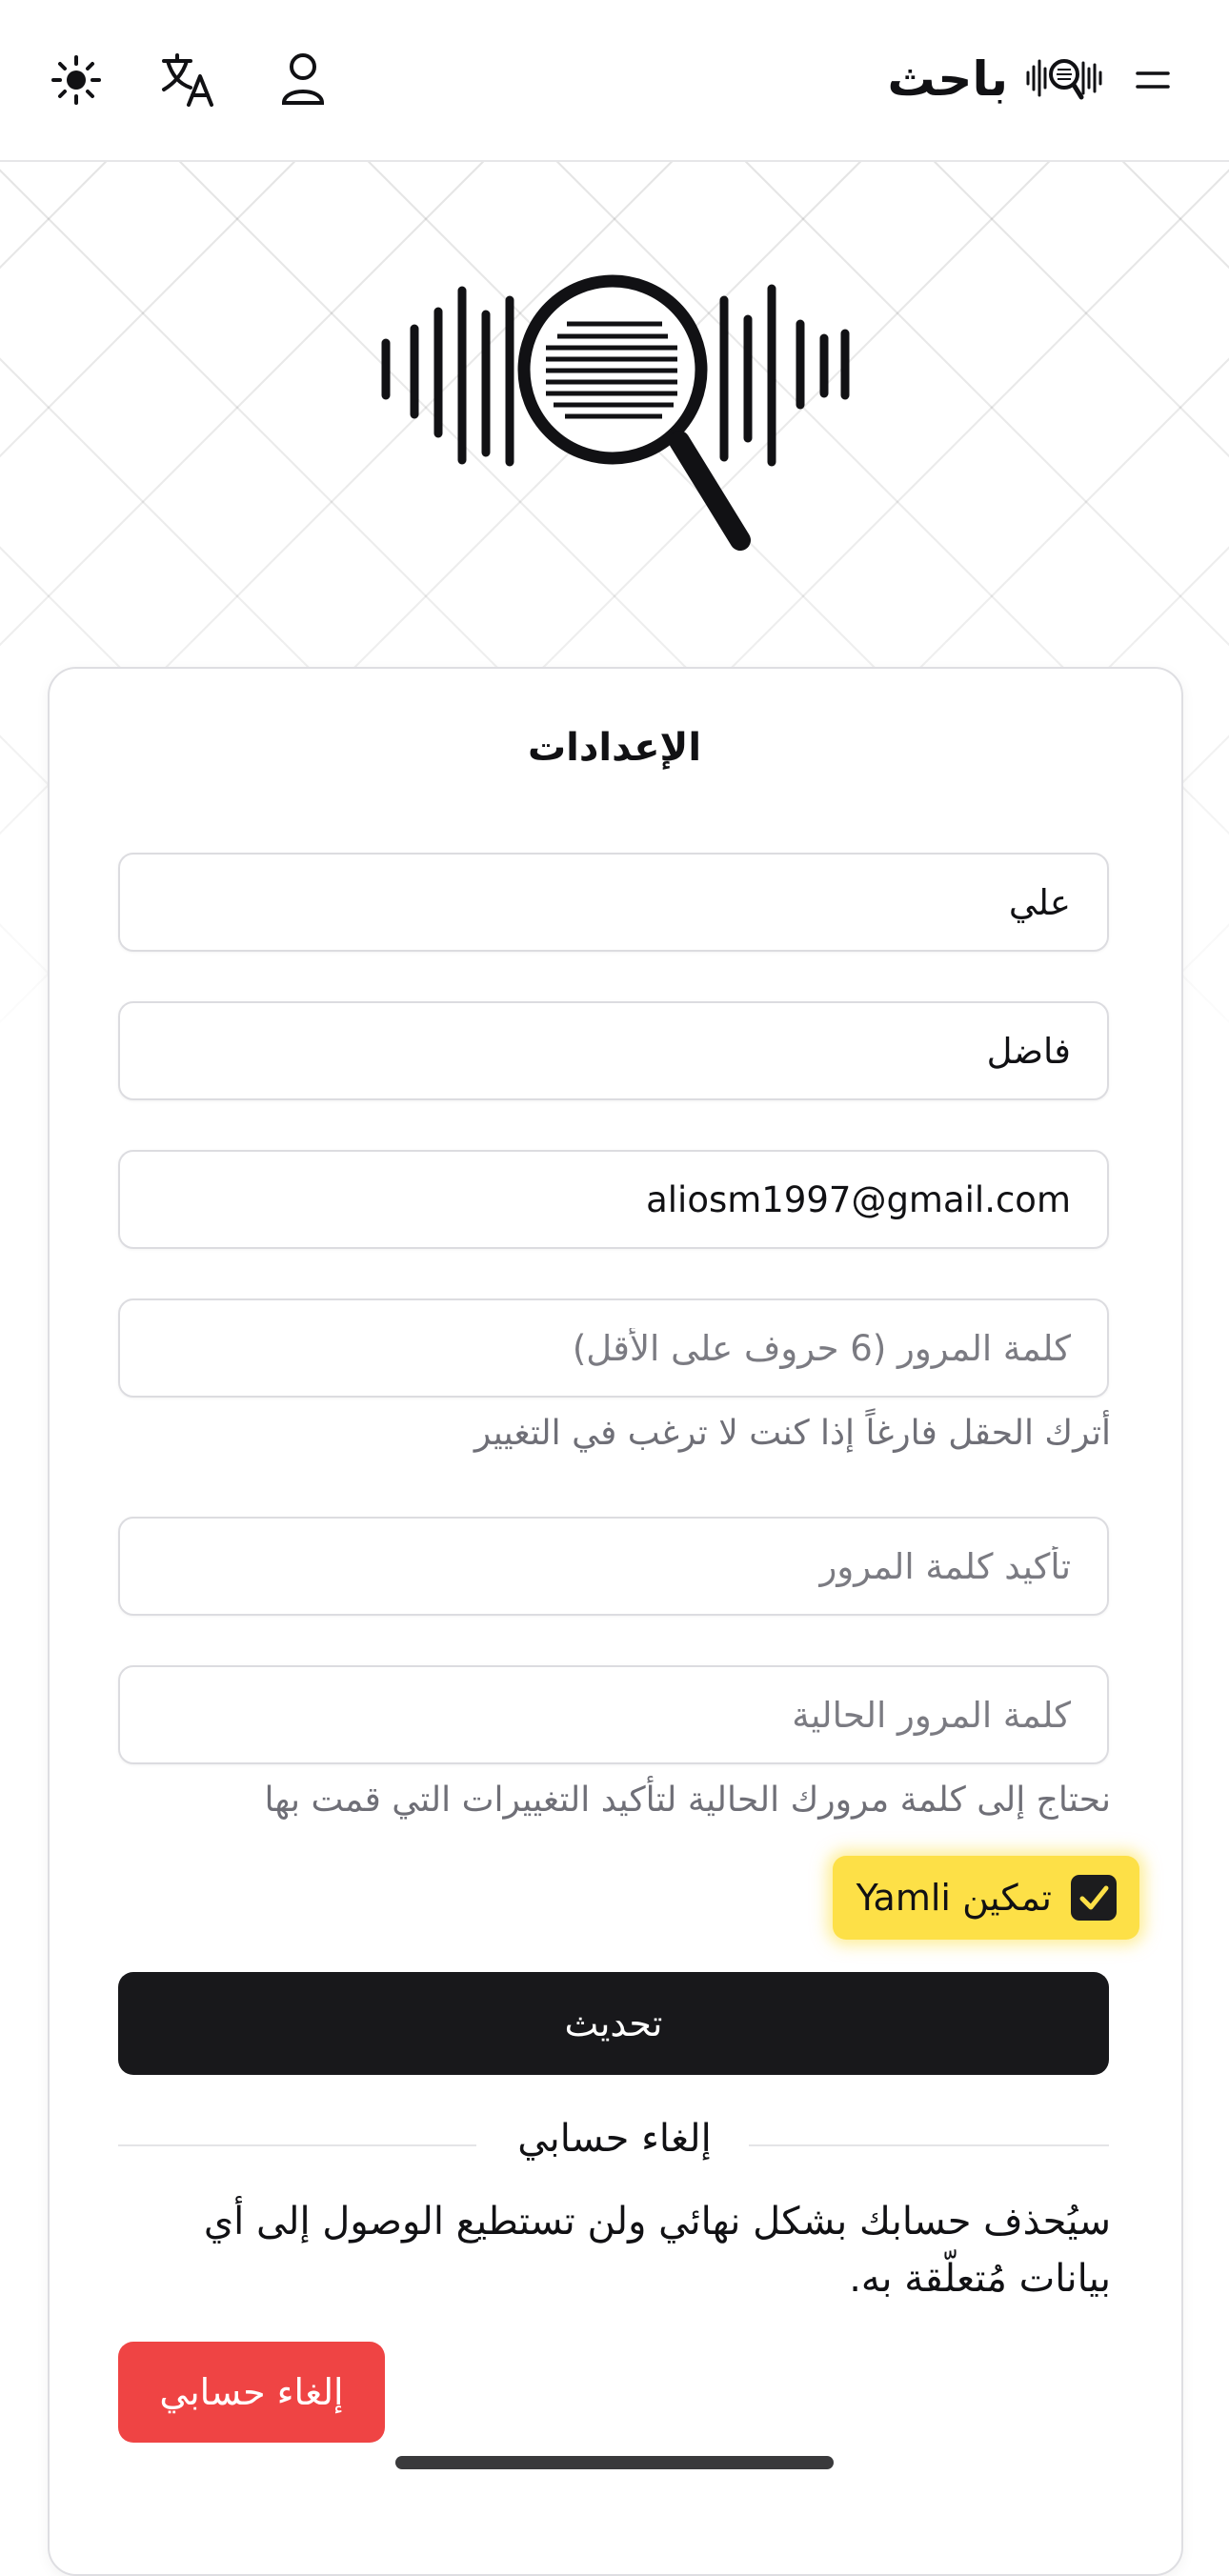 This screenshot has width=1229, height=2576. What do you see at coordinates (1064, 78) in the screenshot?
I see `brand-logo-icon` at bounding box center [1064, 78].